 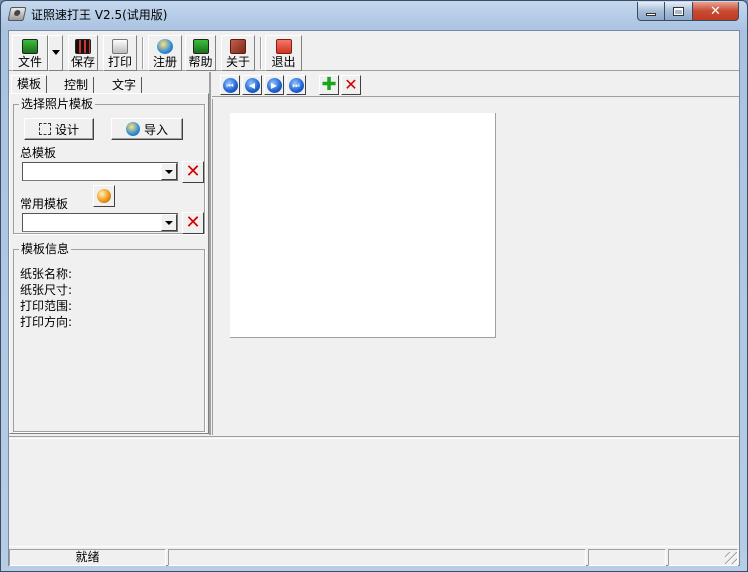 I want to click on delete-common-button: ✕, so click(x=193, y=223).